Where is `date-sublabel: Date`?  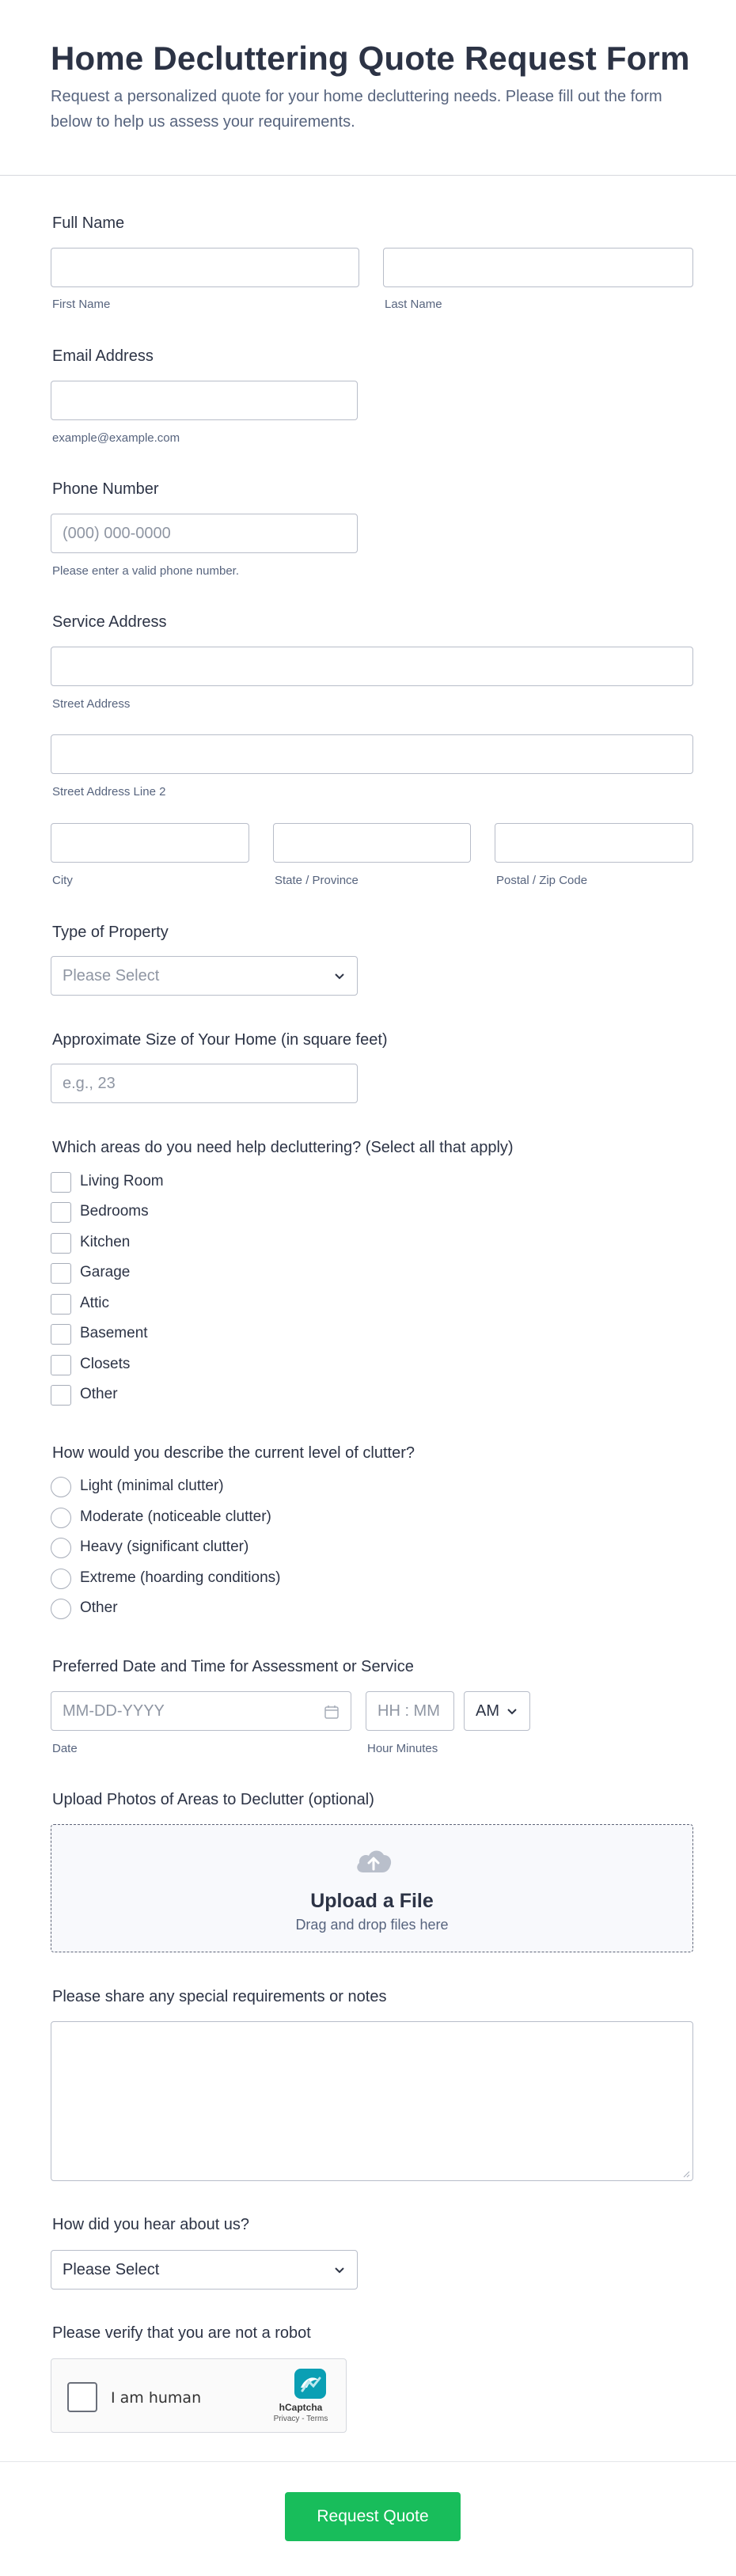
date-sublabel: Date is located at coordinates (65, 1748).